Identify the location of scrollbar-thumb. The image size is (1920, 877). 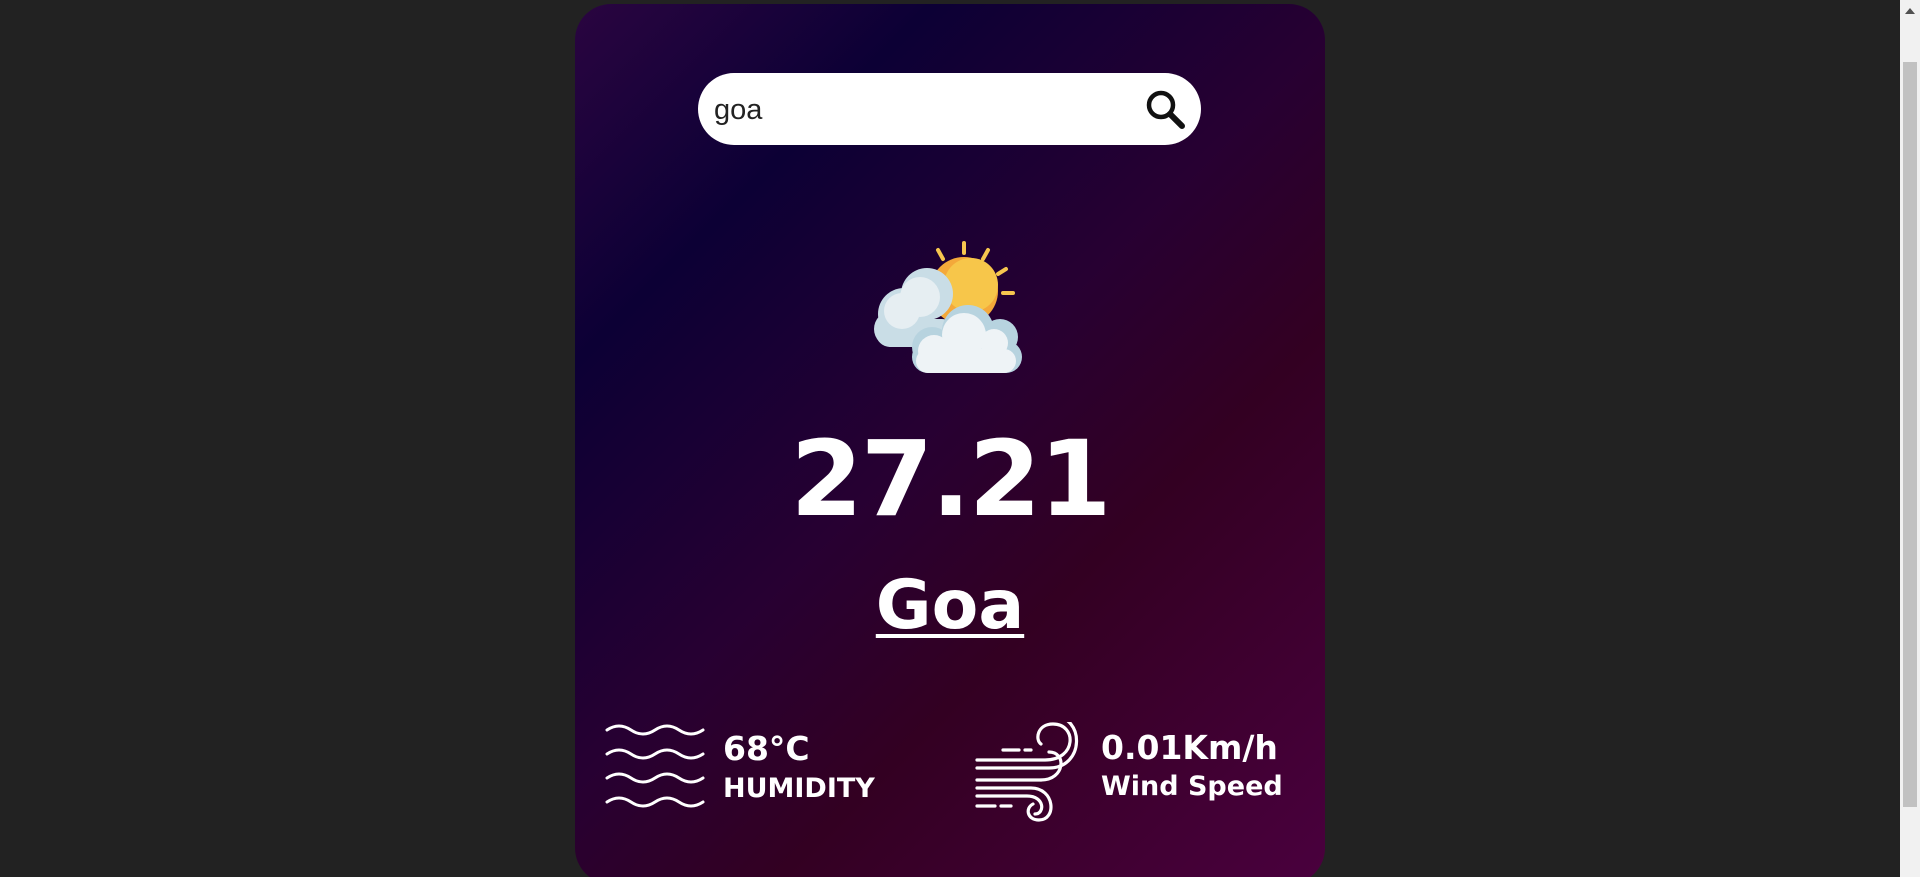
(1910, 434).